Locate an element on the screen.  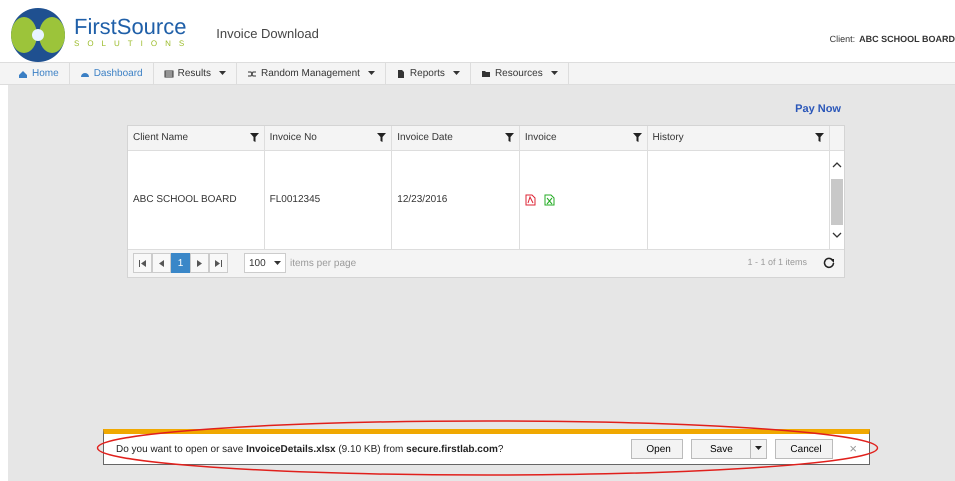
download-prompt: Do you want to open or save InvoiceDetails.xlsx (9.10 KB) from secure.firstlab.com? is located at coordinates (310, 449).